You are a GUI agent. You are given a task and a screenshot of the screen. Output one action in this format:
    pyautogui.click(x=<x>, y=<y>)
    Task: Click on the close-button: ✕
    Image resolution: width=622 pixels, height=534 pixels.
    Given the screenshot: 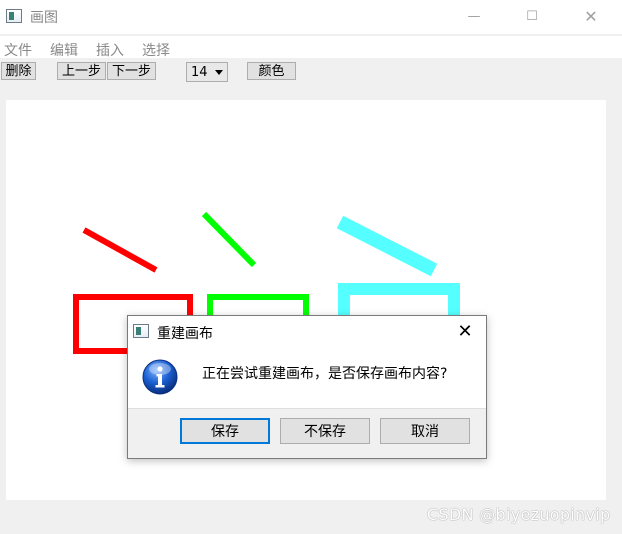 What is the action you would take?
    pyautogui.click(x=591, y=16)
    